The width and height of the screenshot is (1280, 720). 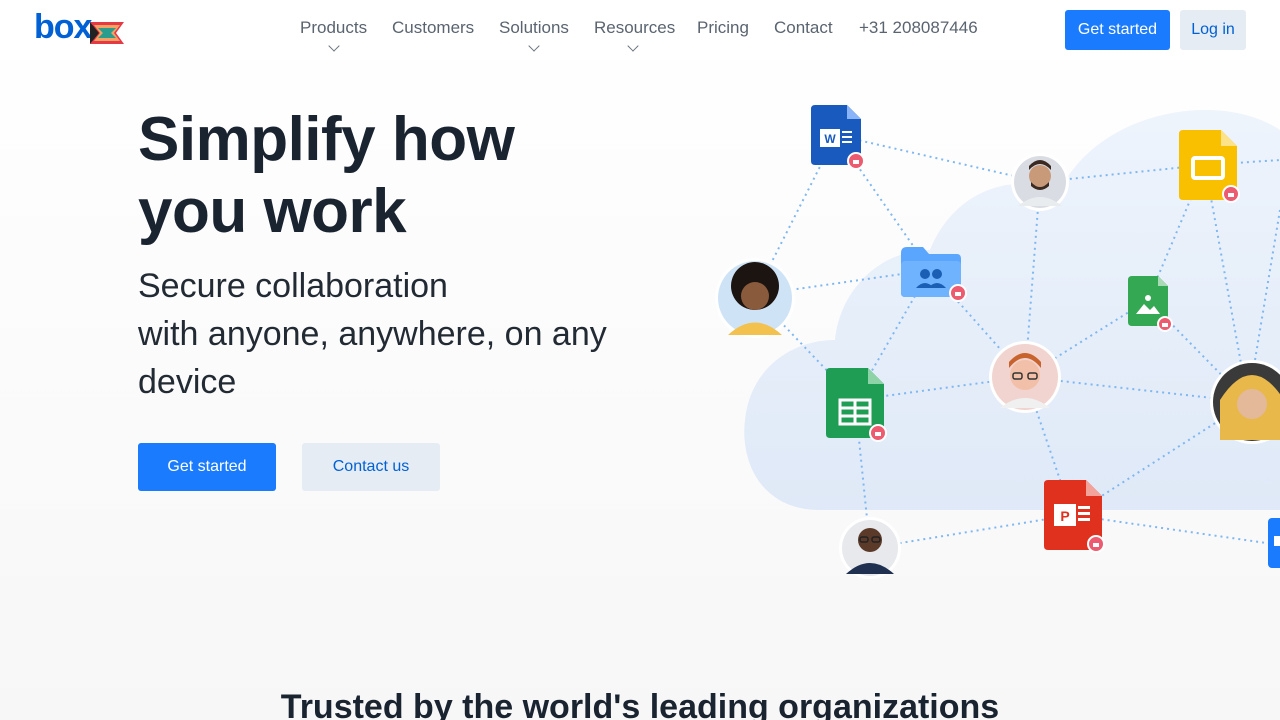 What do you see at coordinates (830, 139) in the screenshot?
I see `svg-text: W` at bounding box center [830, 139].